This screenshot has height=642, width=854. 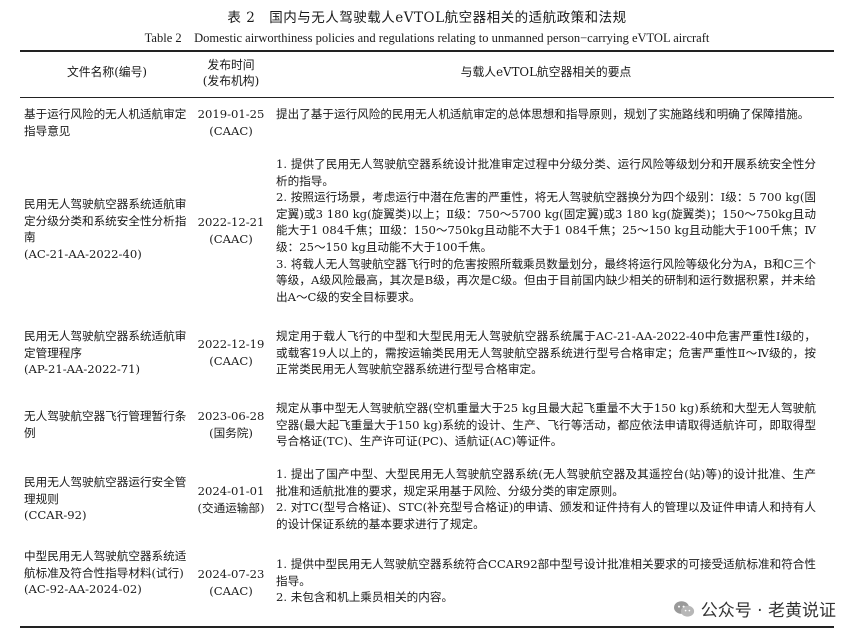 I want to click on table-row-4-date: 2023-06-28 (国务院), so click(x=231, y=424).